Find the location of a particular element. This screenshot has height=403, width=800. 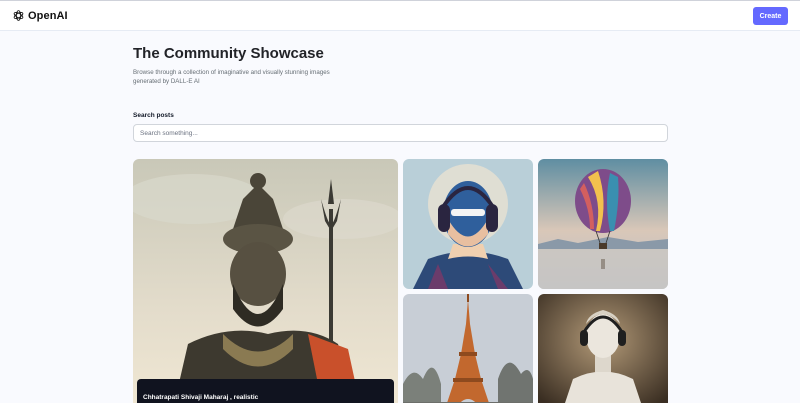

openai-logo-icon is located at coordinates (18, 15).